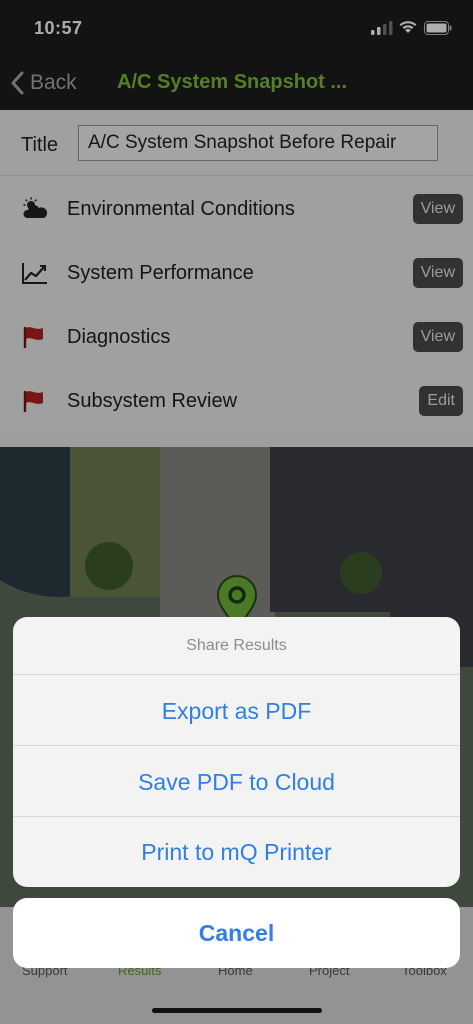  Describe the element at coordinates (236, 933) in the screenshot. I see `cancel-button: Cancel` at that location.